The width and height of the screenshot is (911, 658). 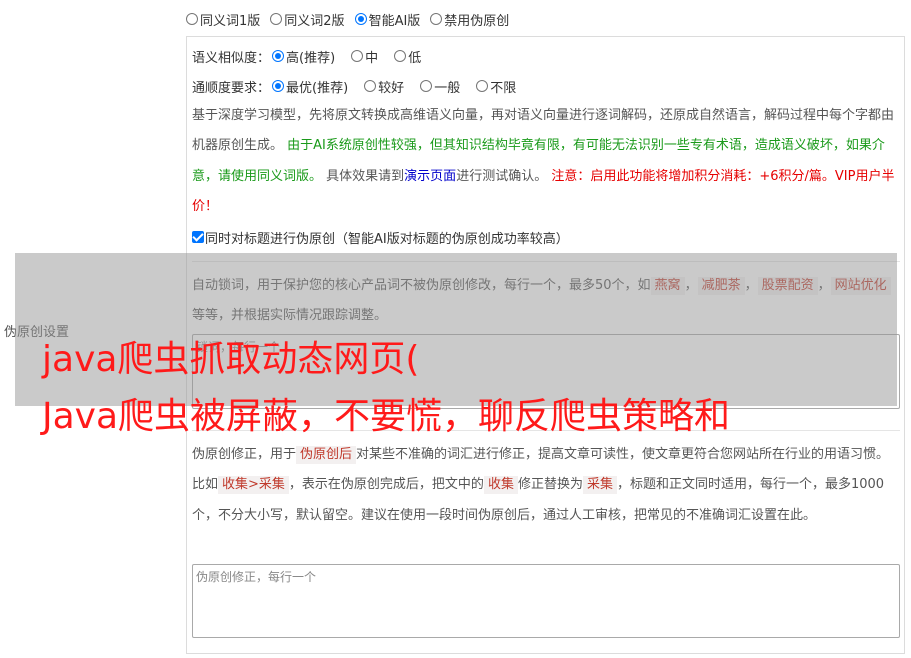 I want to click on similarity-option-low: 低, so click(x=407, y=56).